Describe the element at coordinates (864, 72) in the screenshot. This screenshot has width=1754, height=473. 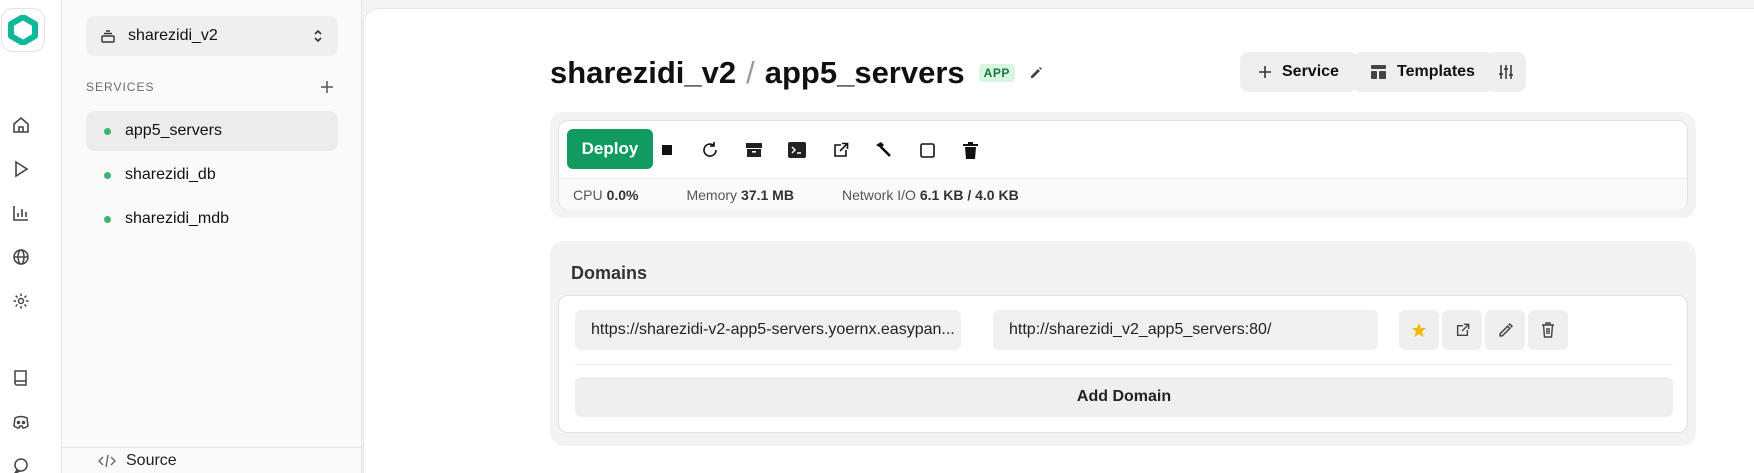
I see `title-service: app5_servers` at that location.